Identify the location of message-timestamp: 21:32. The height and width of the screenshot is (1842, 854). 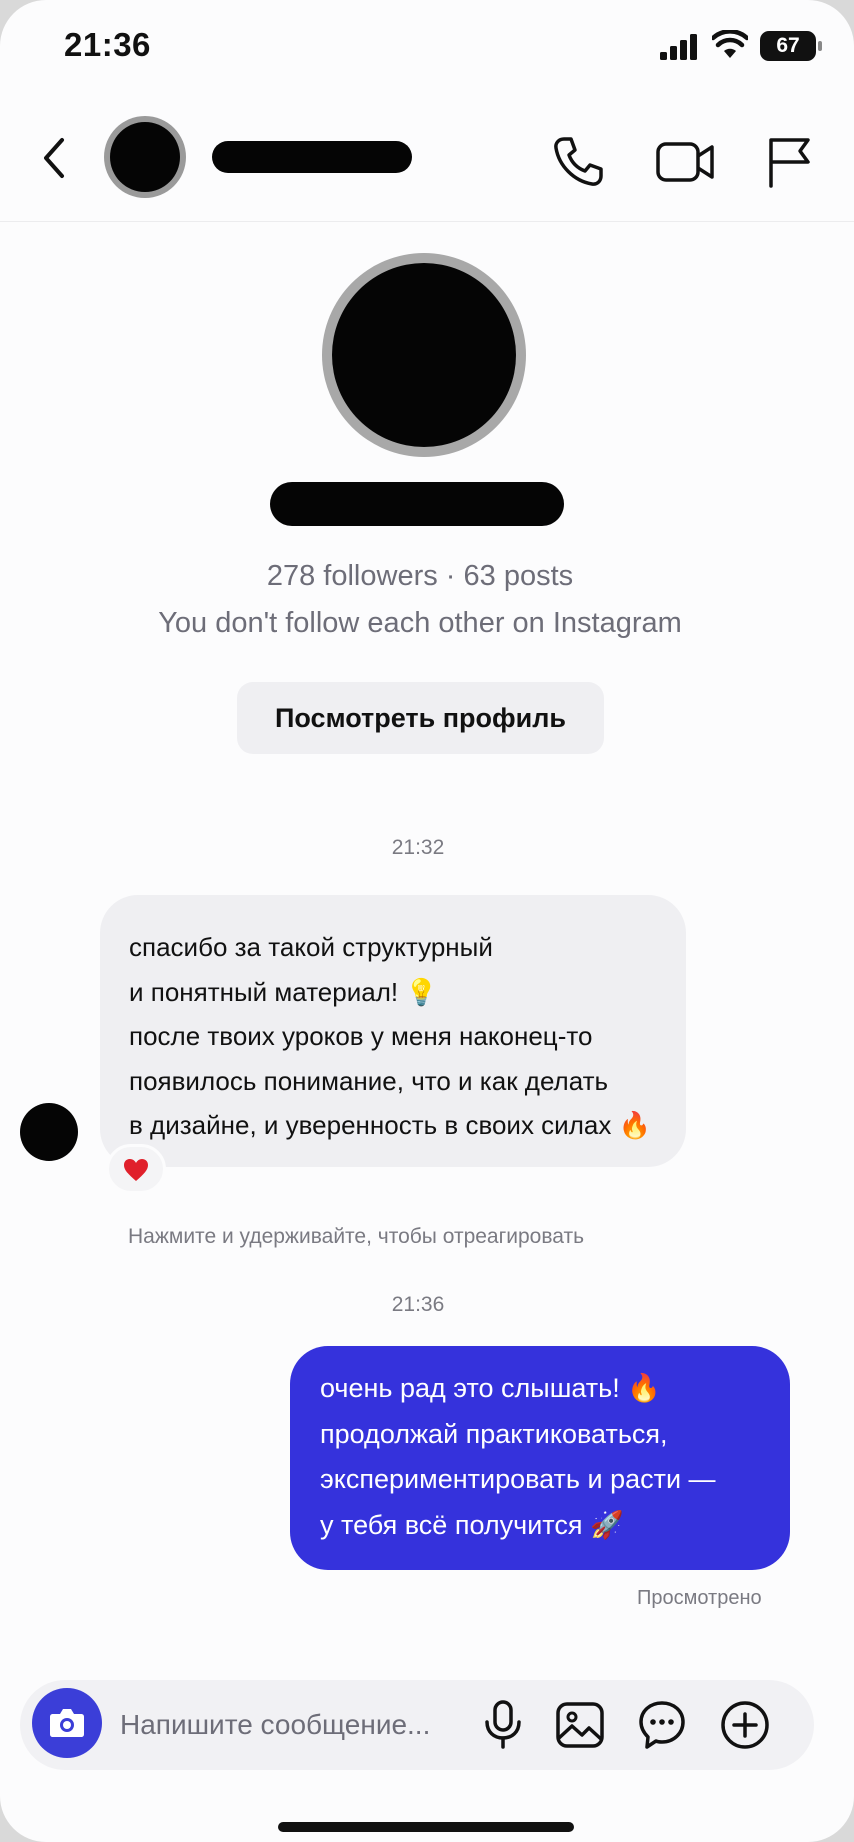
(418, 847).